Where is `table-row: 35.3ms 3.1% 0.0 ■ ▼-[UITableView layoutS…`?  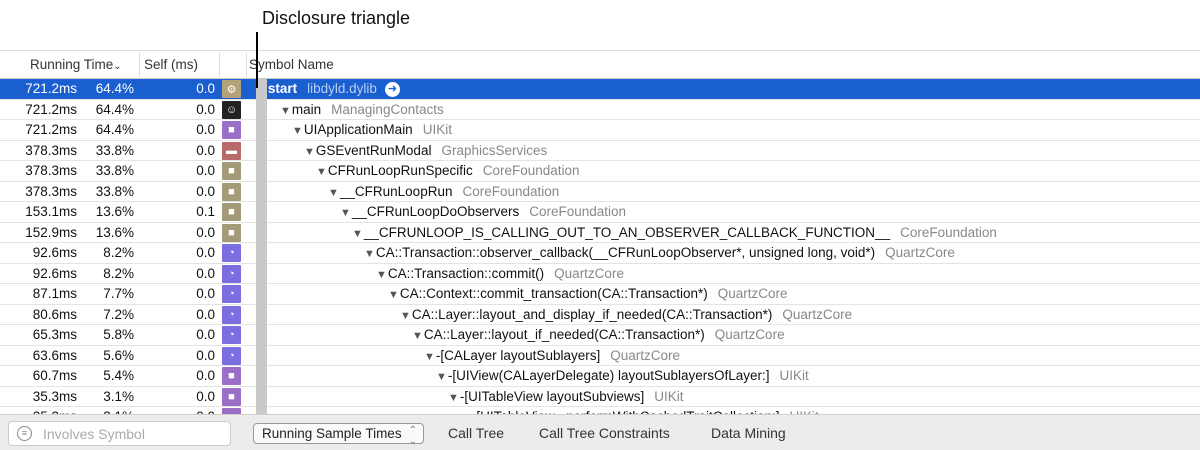
table-row: 35.3ms 3.1% 0.0 ■ ▼-[UITableView layoutS… is located at coordinates (600, 397).